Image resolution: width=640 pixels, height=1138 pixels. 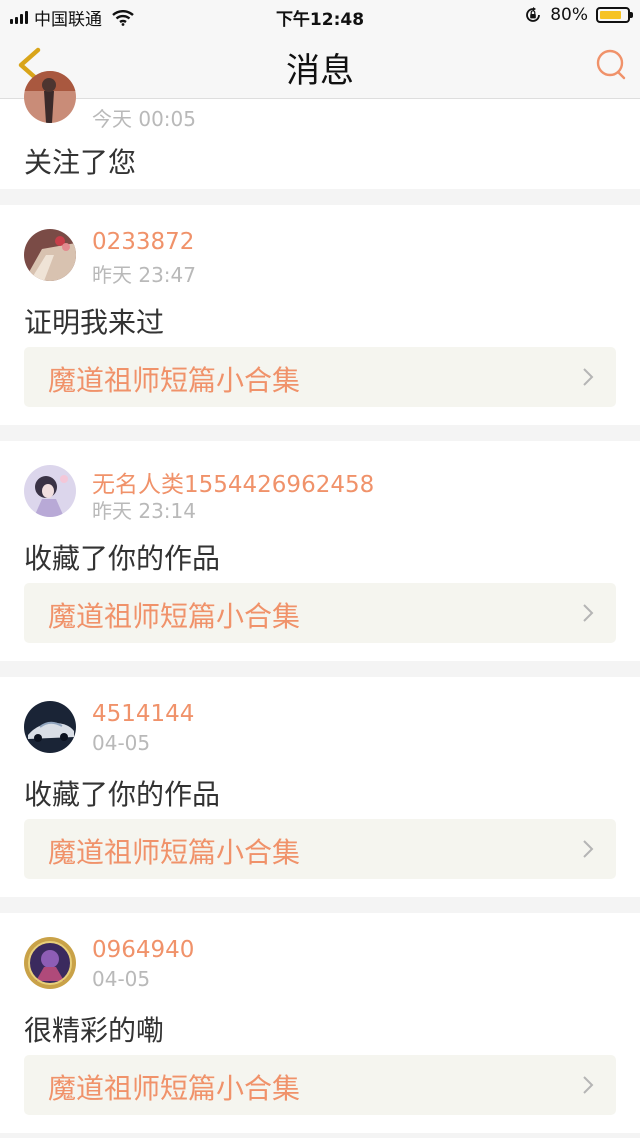 What do you see at coordinates (233, 482) in the screenshot?
I see `username-link: 无名人类1554426962458` at bounding box center [233, 482].